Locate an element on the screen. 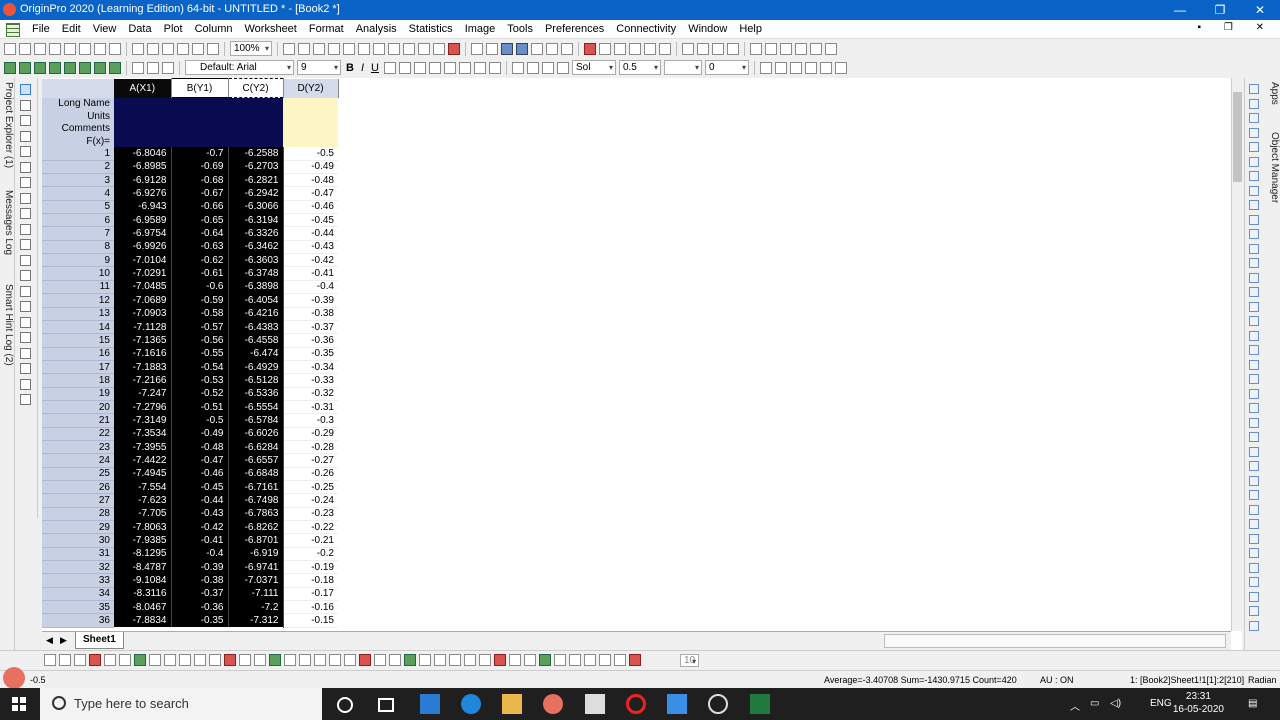 The height and width of the screenshot is (720, 1280). data-cell: -7.2166 is located at coordinates (143, 380).